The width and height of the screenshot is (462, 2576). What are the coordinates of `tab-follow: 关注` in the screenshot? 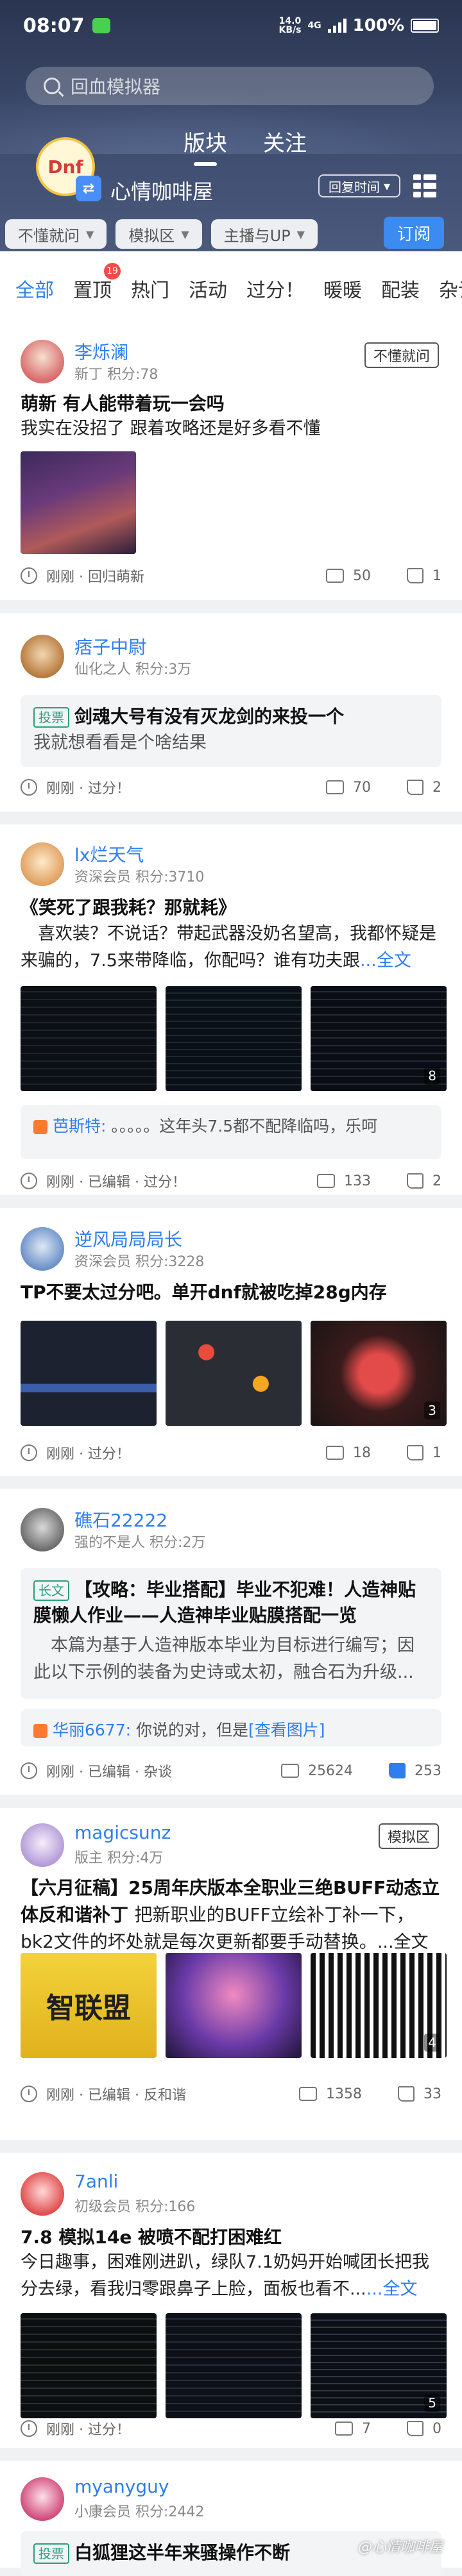 It's located at (285, 146).